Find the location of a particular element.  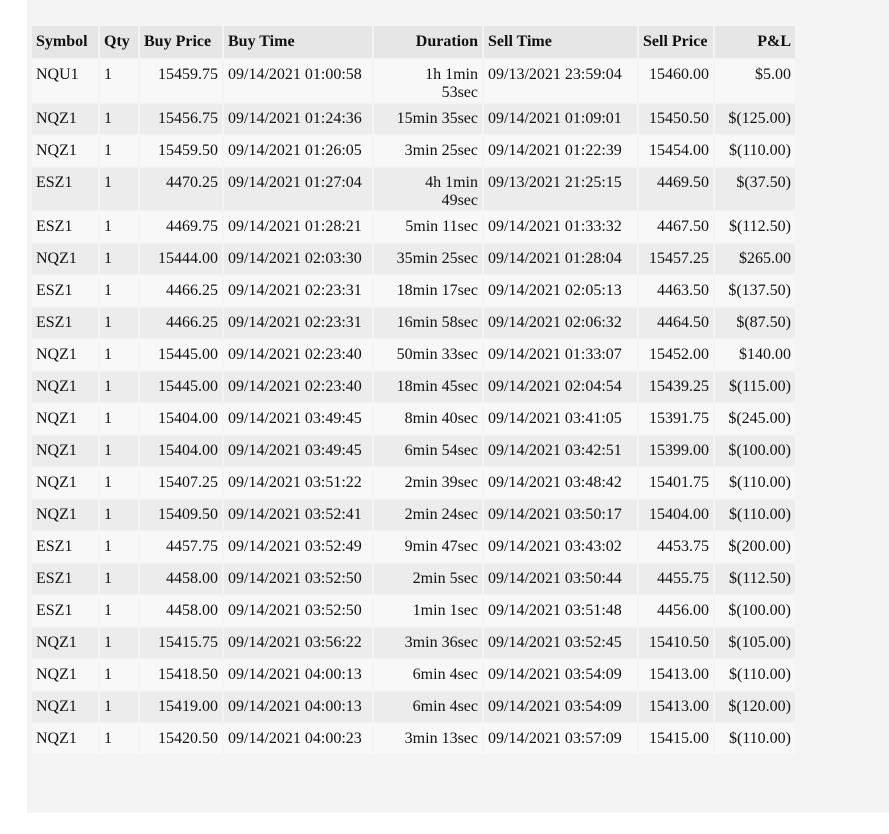

cell-sell-time: 09/14/2021 01:09:01 is located at coordinates (555, 118).